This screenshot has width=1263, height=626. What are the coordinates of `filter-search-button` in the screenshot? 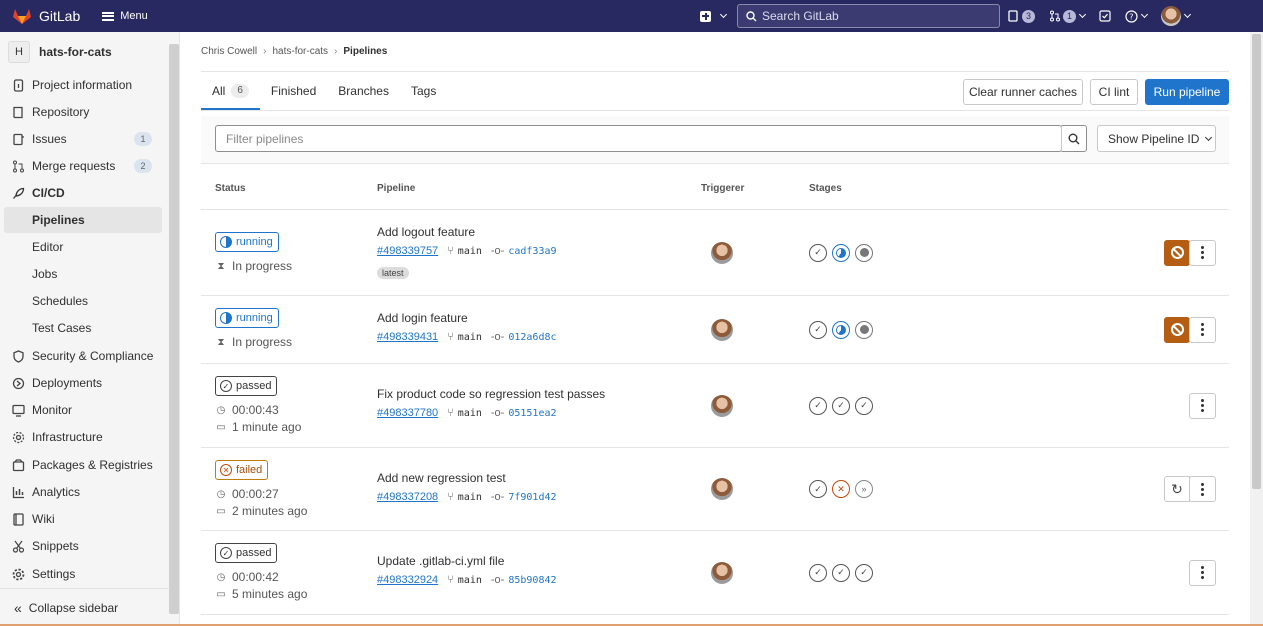 It's located at (1074, 138).